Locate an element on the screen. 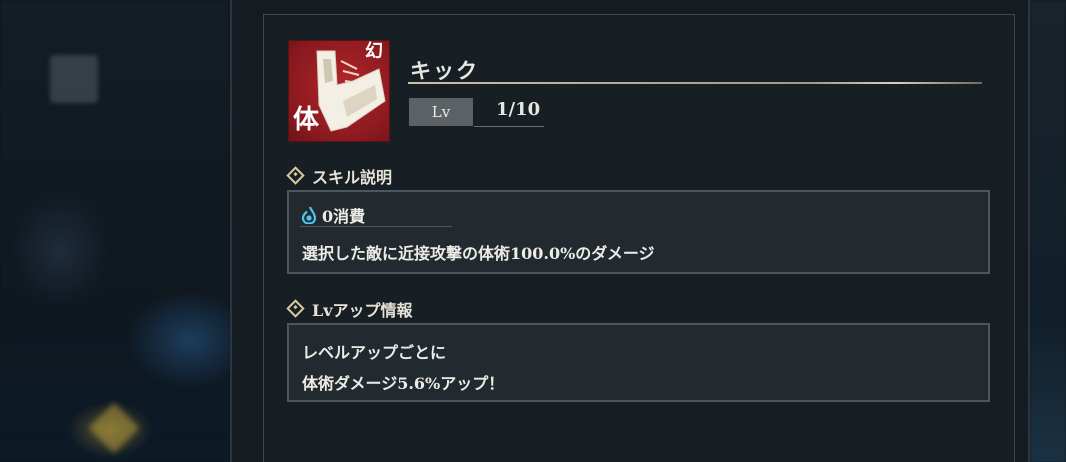  cost-row: 0消費 is located at coordinates (333, 215).